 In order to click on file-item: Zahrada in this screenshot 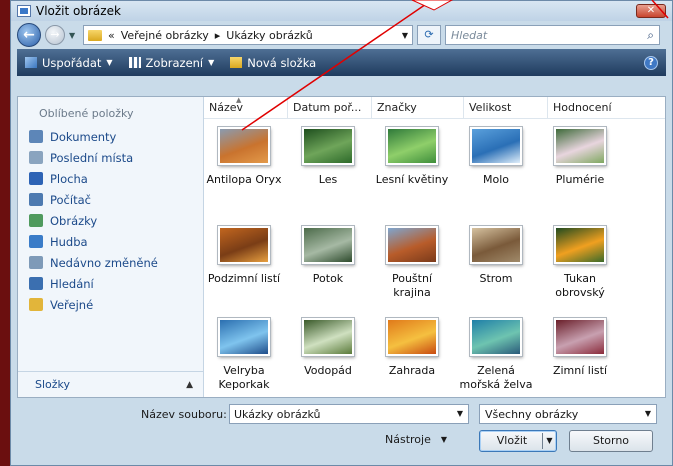, I will do `click(412, 347)`.